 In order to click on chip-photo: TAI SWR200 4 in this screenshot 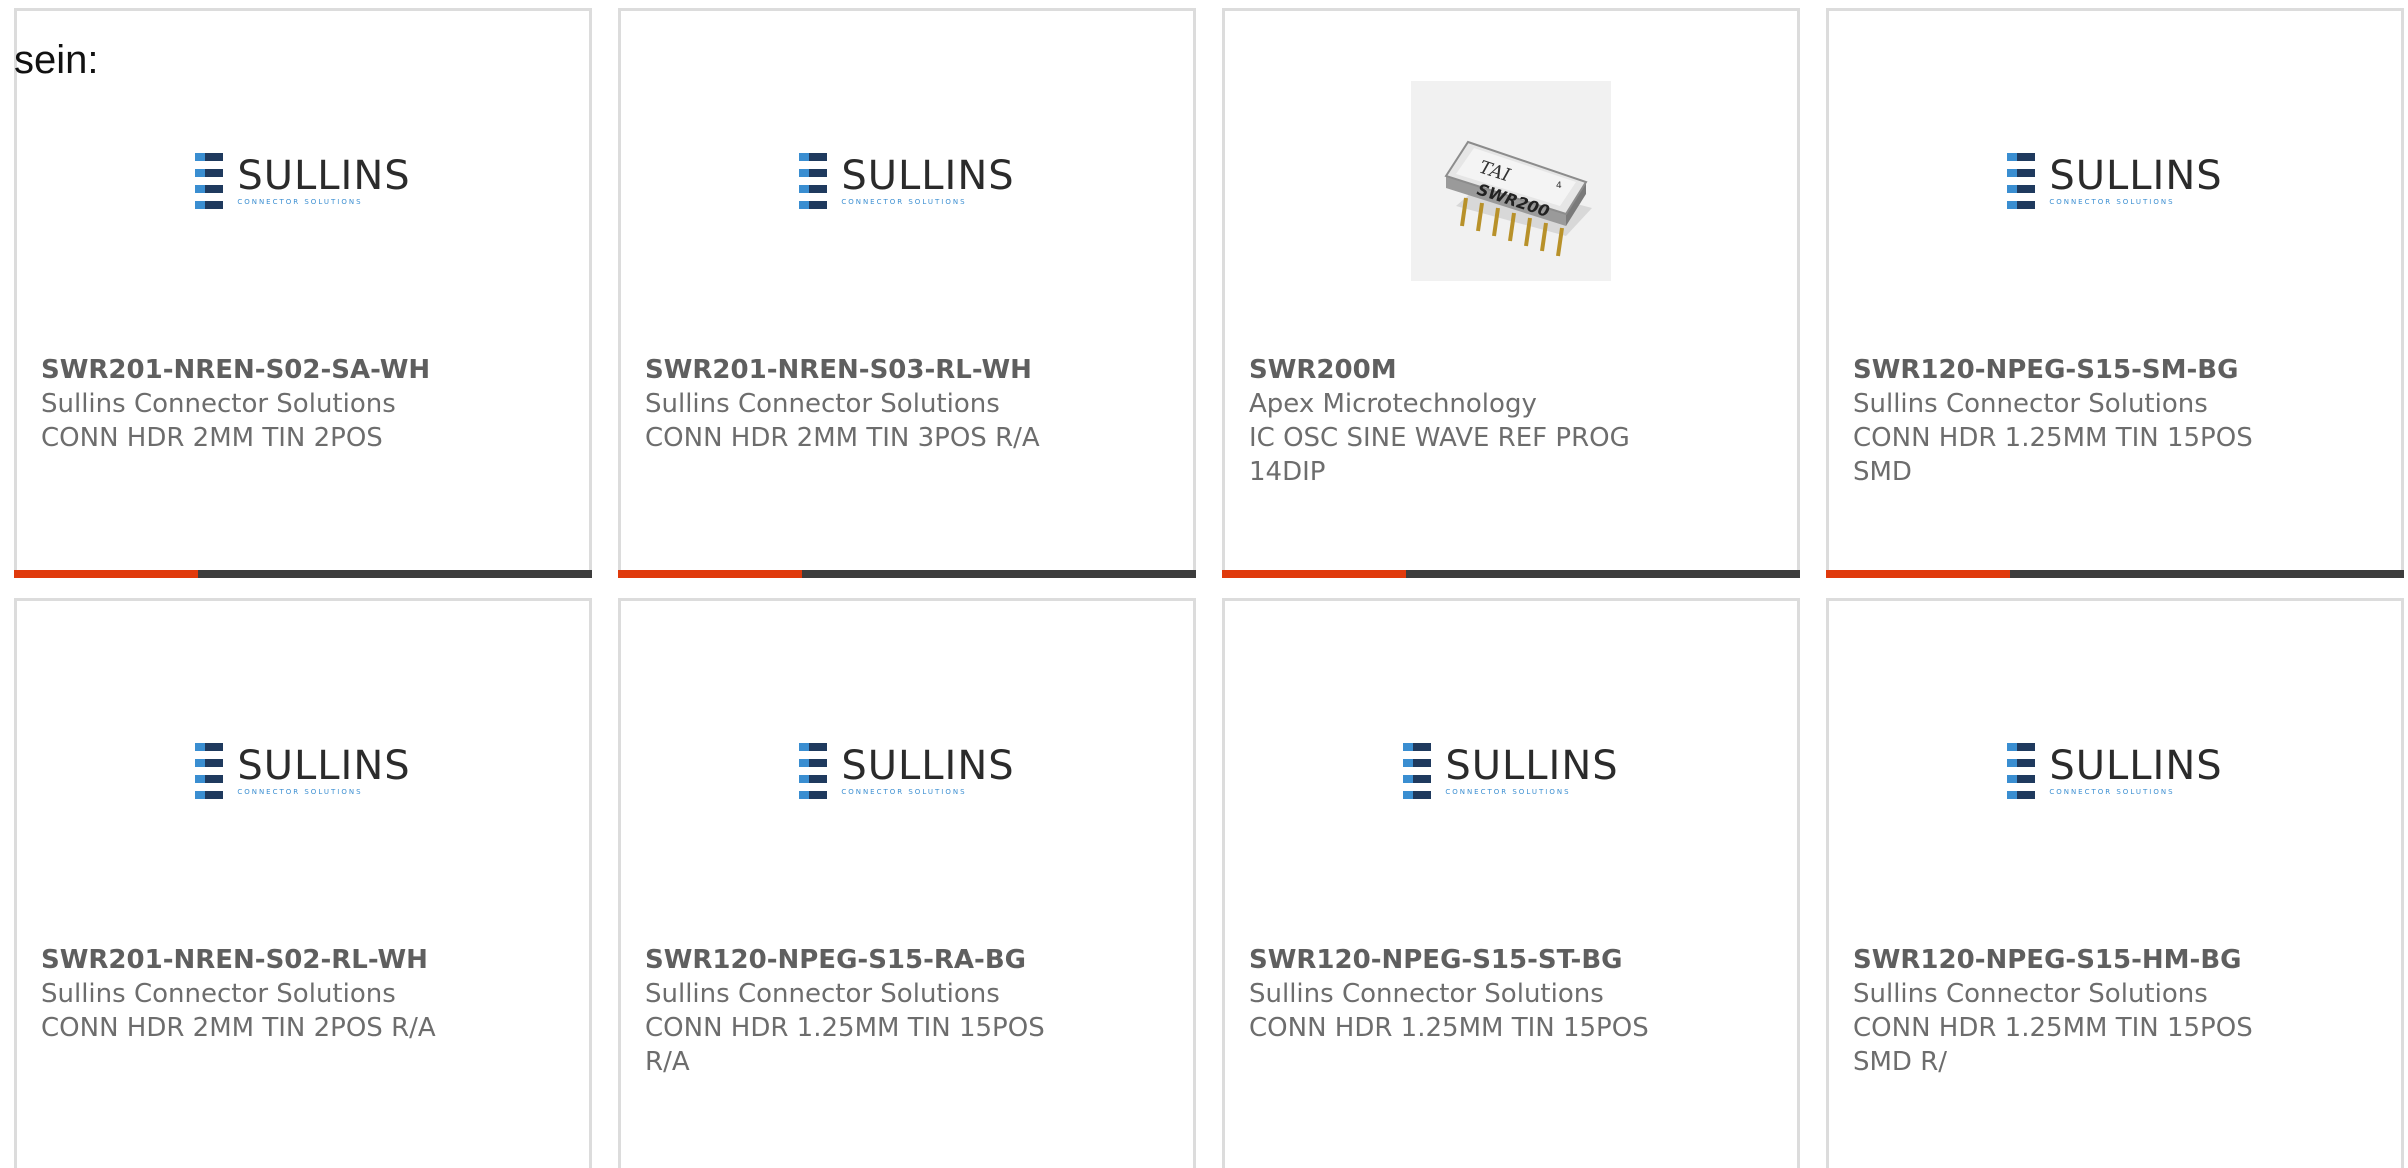, I will do `click(1511, 181)`.